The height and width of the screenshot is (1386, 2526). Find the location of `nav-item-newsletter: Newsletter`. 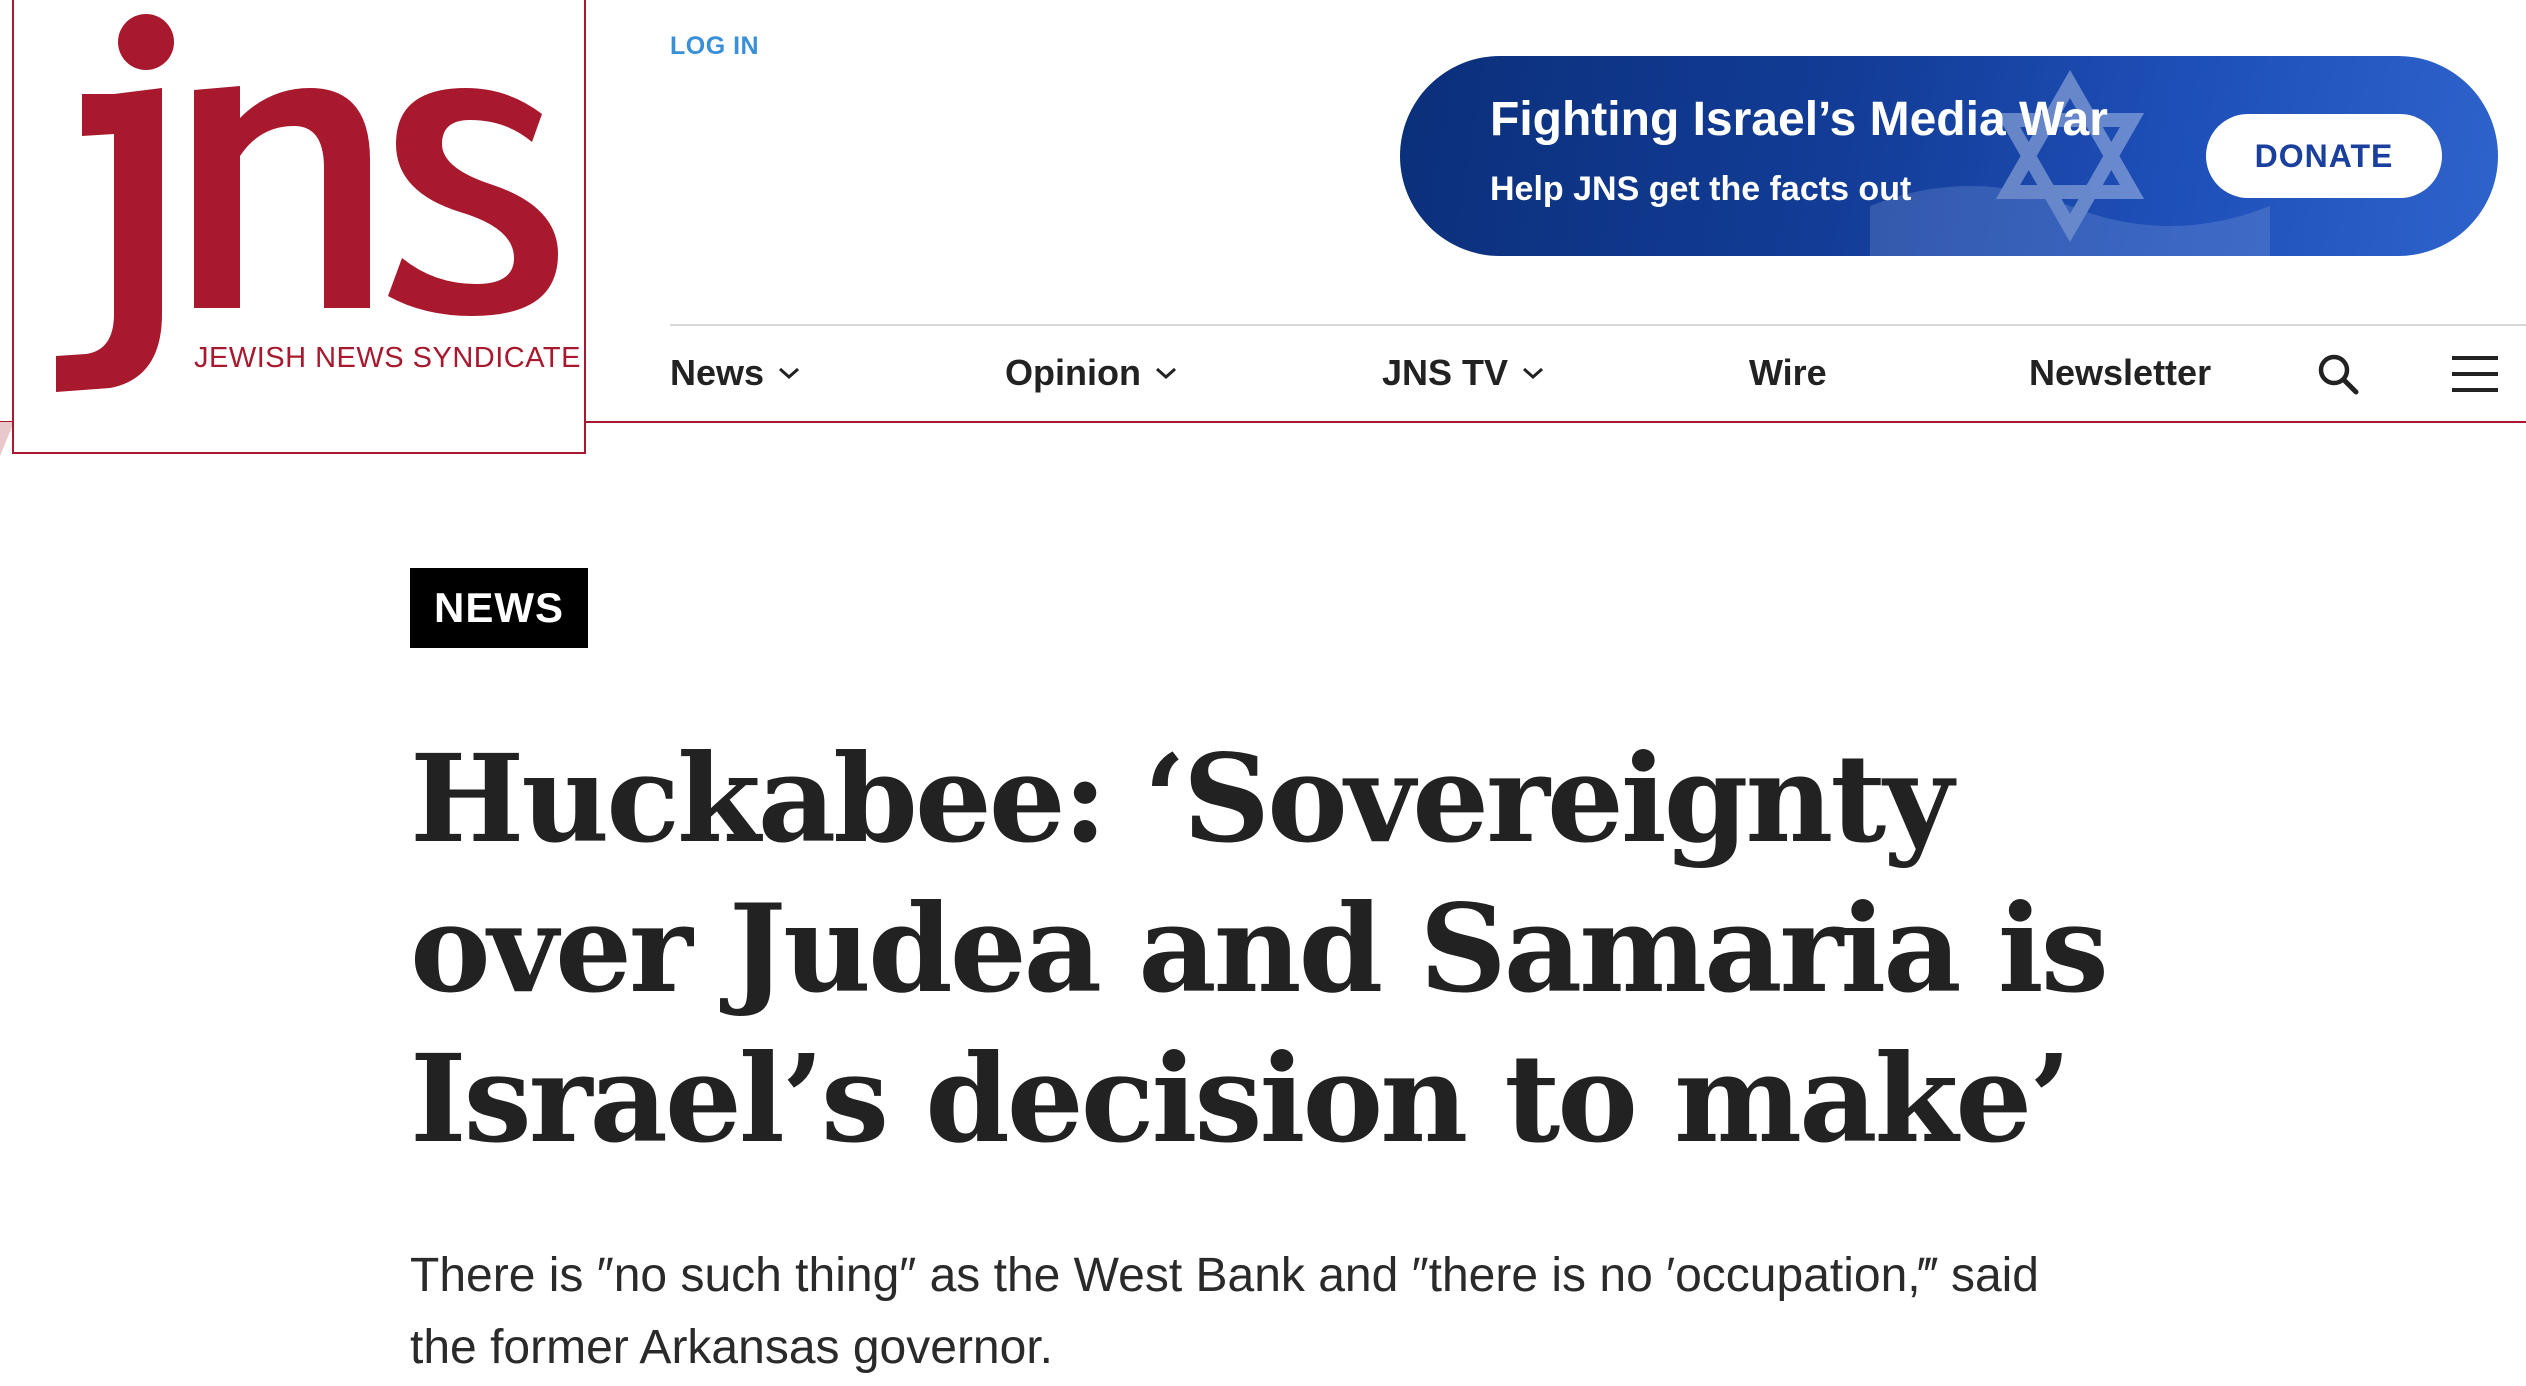

nav-item-newsletter: Newsletter is located at coordinates (2120, 373).